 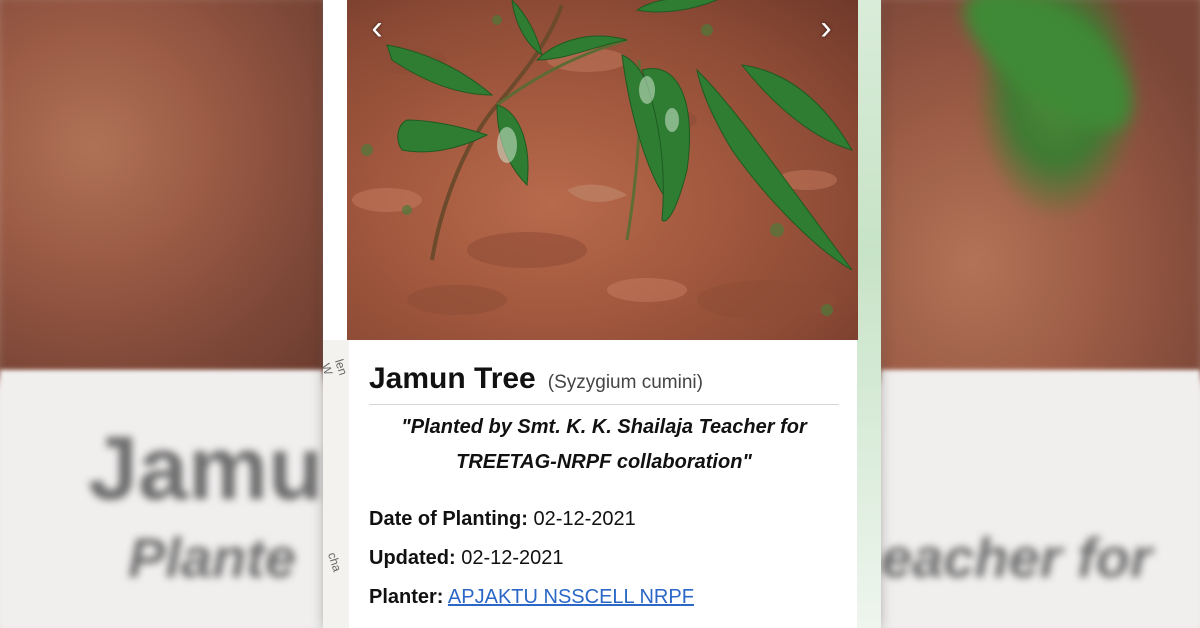 I want to click on map-strip: len W cha, so click(x=336, y=484).